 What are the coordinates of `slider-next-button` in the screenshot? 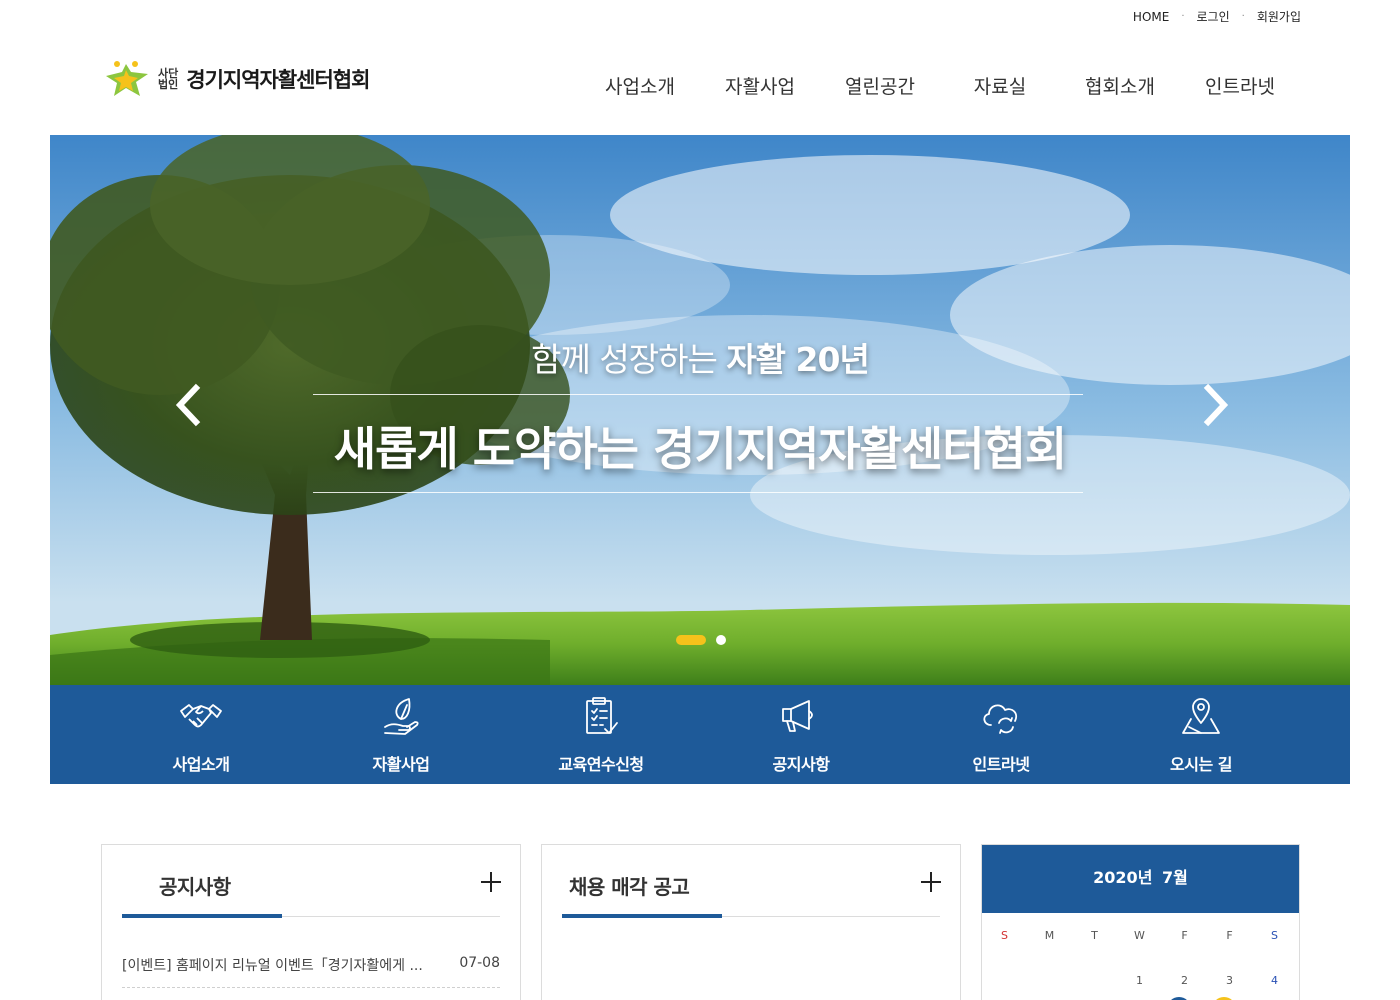 It's located at (1216, 405).